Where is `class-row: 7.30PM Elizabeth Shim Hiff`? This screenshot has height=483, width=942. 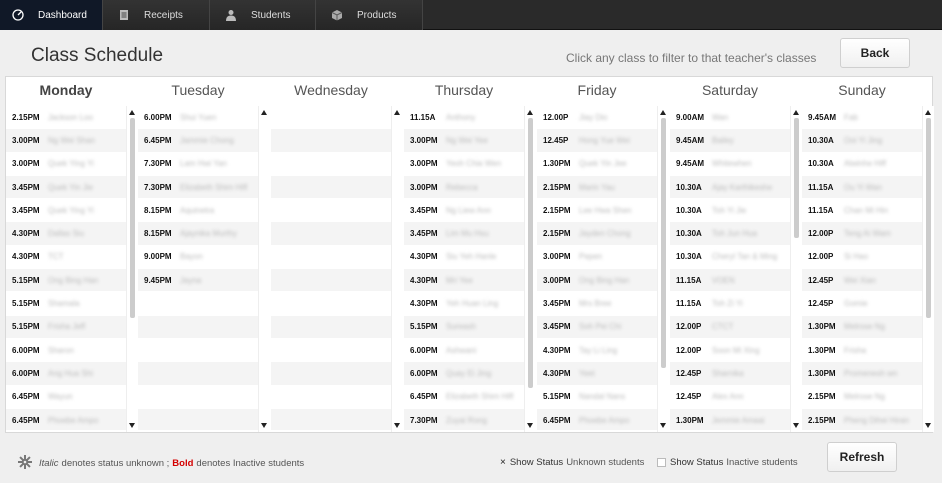 class-row: 7.30PM Elizabeth Shim Hiff is located at coordinates (198, 187).